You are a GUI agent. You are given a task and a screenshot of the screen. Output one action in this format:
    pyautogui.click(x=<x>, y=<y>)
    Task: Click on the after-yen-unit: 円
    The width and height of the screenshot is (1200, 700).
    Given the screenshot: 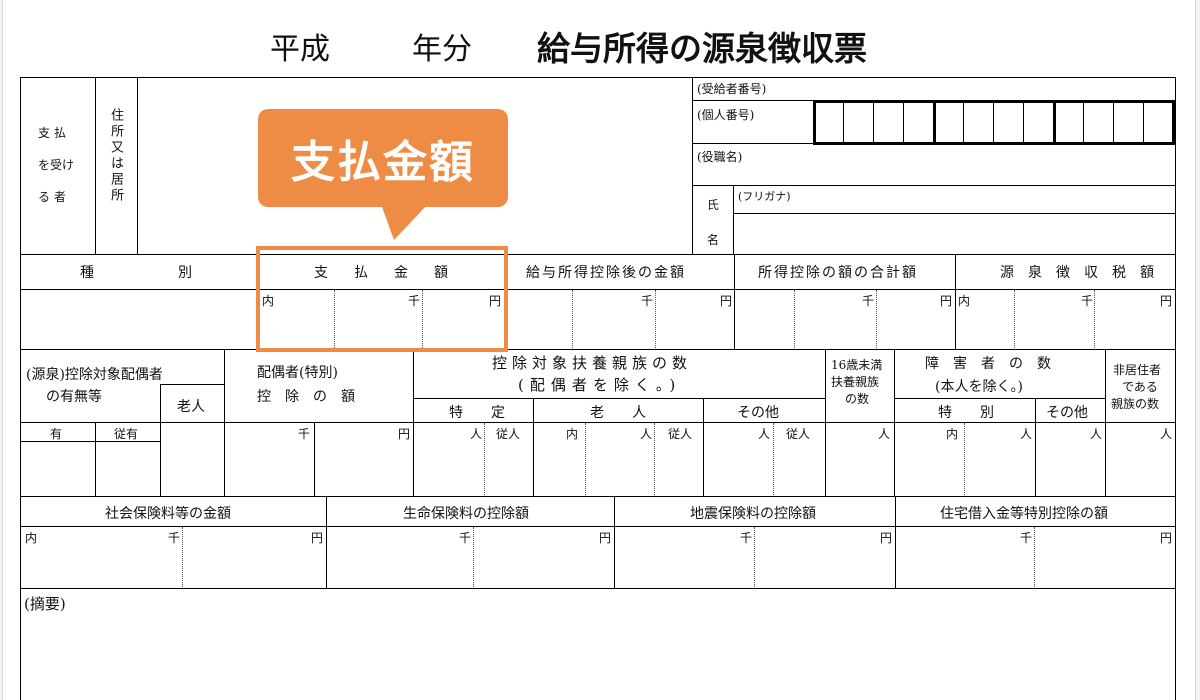 What is the action you would take?
    pyautogui.click(x=726, y=301)
    